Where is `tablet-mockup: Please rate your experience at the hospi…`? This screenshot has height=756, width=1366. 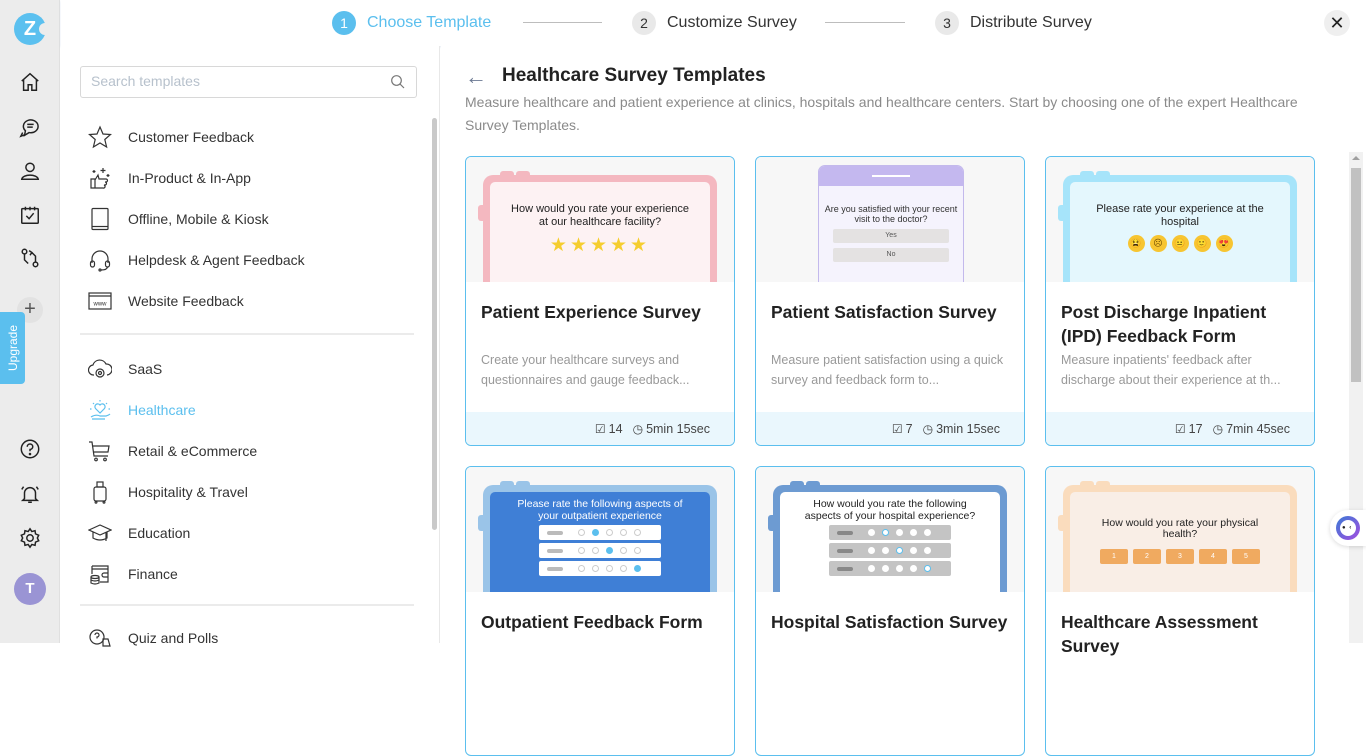 tablet-mockup: Please rate your experience at the hospi… is located at coordinates (1177, 226).